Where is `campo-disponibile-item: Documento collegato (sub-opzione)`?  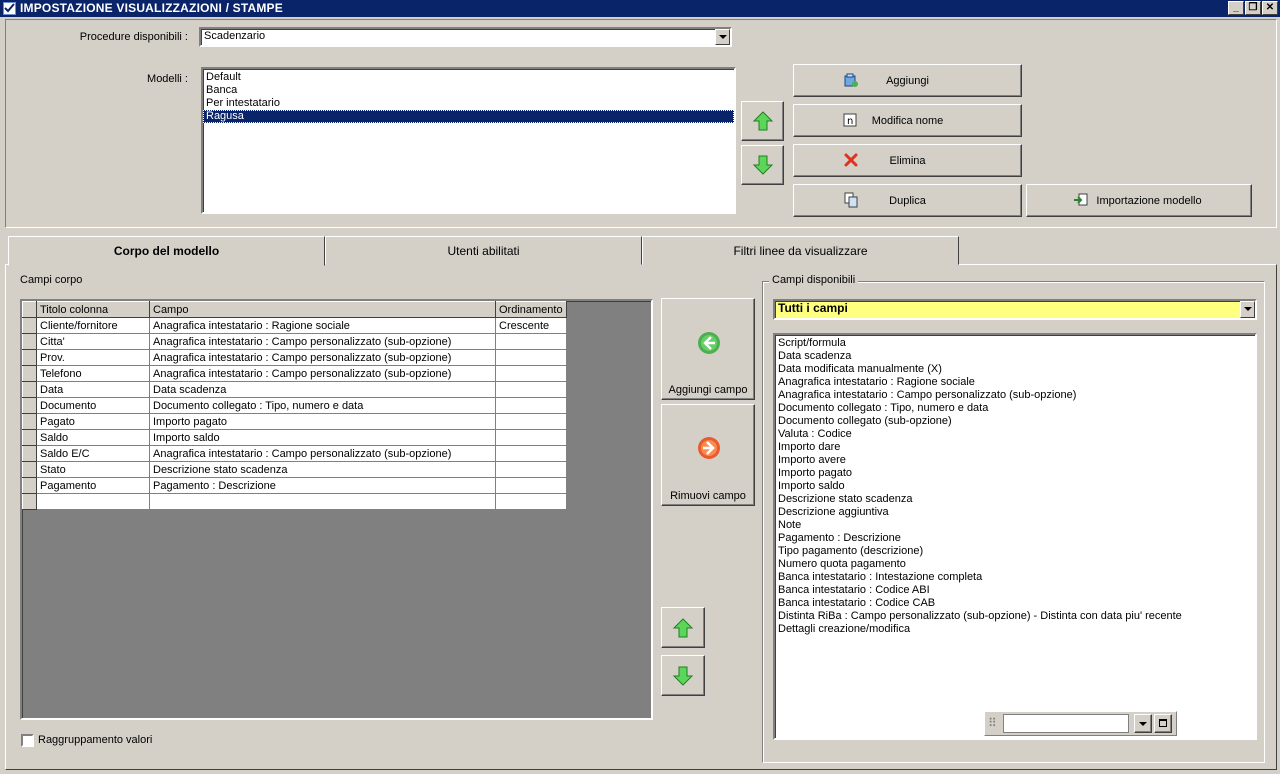
campo-disponibile-item: Documento collegato (sub-opzione) is located at coordinates (1015, 421).